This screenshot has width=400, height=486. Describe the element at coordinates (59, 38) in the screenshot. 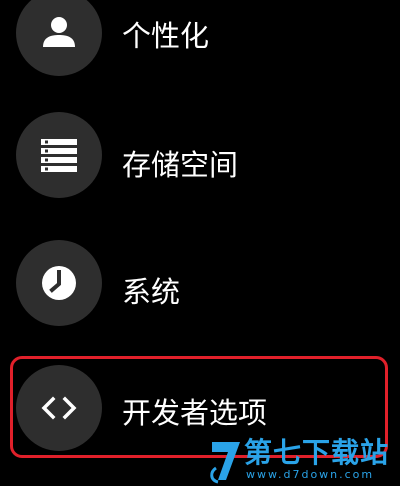

I see `person-icon` at that location.